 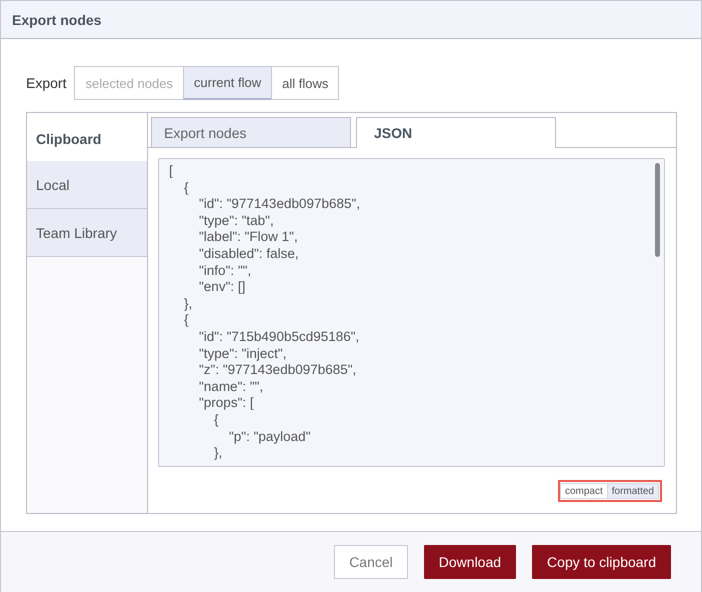 What do you see at coordinates (632, 491) in the screenshot?
I see `format-option: formatted` at bounding box center [632, 491].